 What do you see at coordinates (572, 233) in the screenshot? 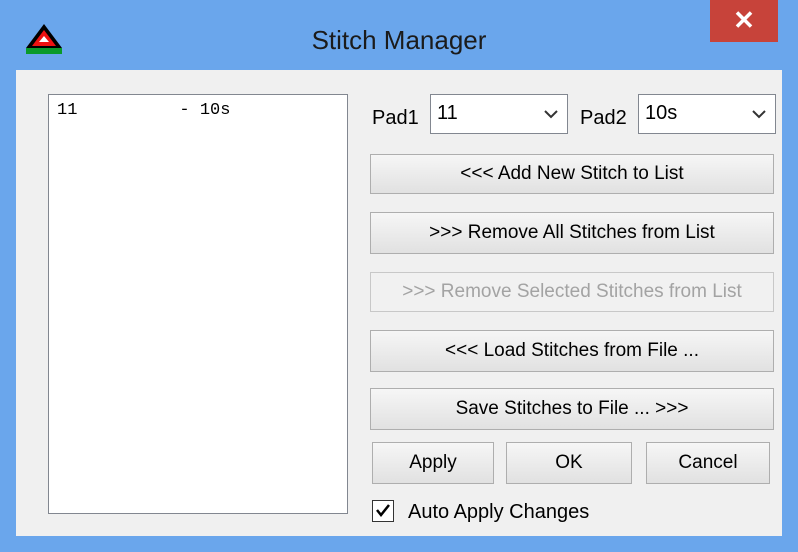
I see `remove-all-stitches-button: >>> Remove All Stitches from List` at bounding box center [572, 233].